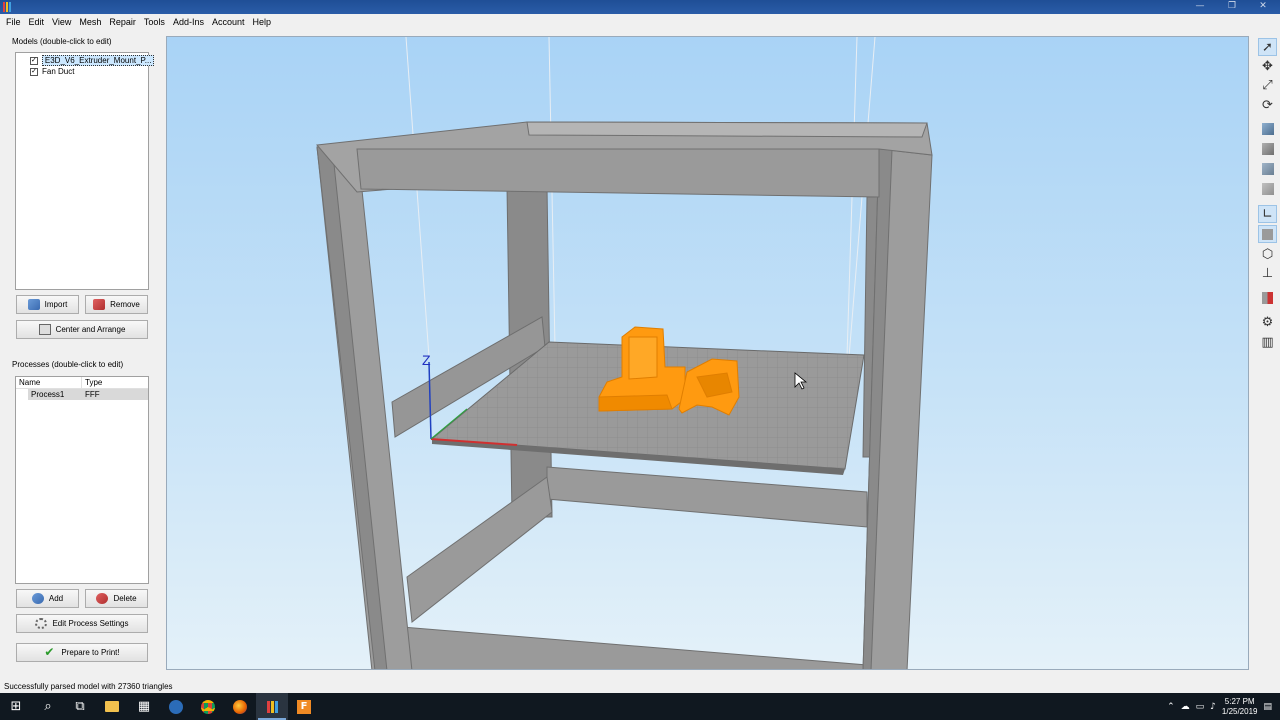 Image resolution: width=1280 pixels, height=720 pixels. What do you see at coordinates (1239, 701) in the screenshot?
I see `clock-time: 5:27 PM` at bounding box center [1239, 701].